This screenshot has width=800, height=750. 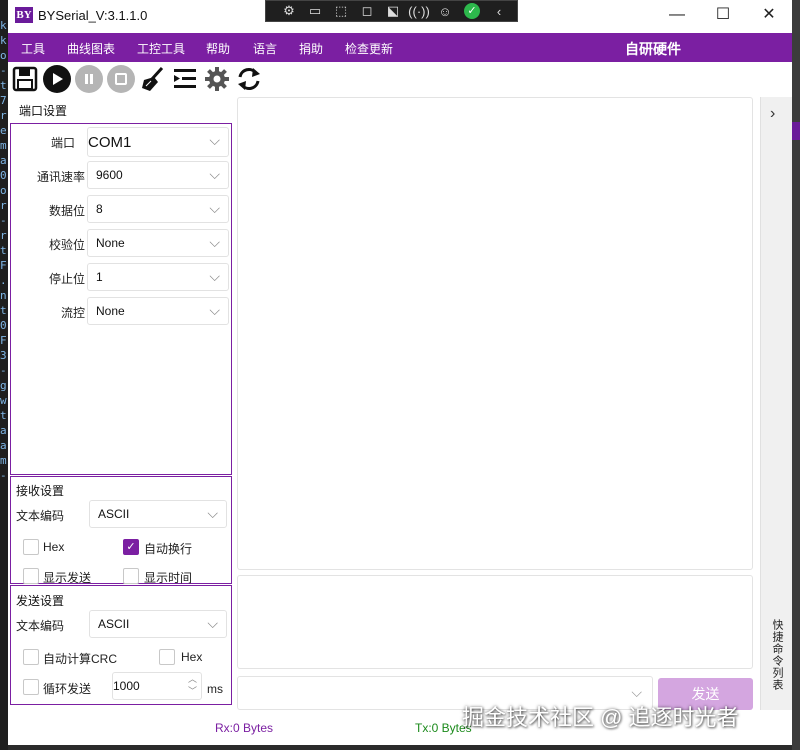 What do you see at coordinates (31, 547) in the screenshot?
I see `hex-checkbox` at bounding box center [31, 547].